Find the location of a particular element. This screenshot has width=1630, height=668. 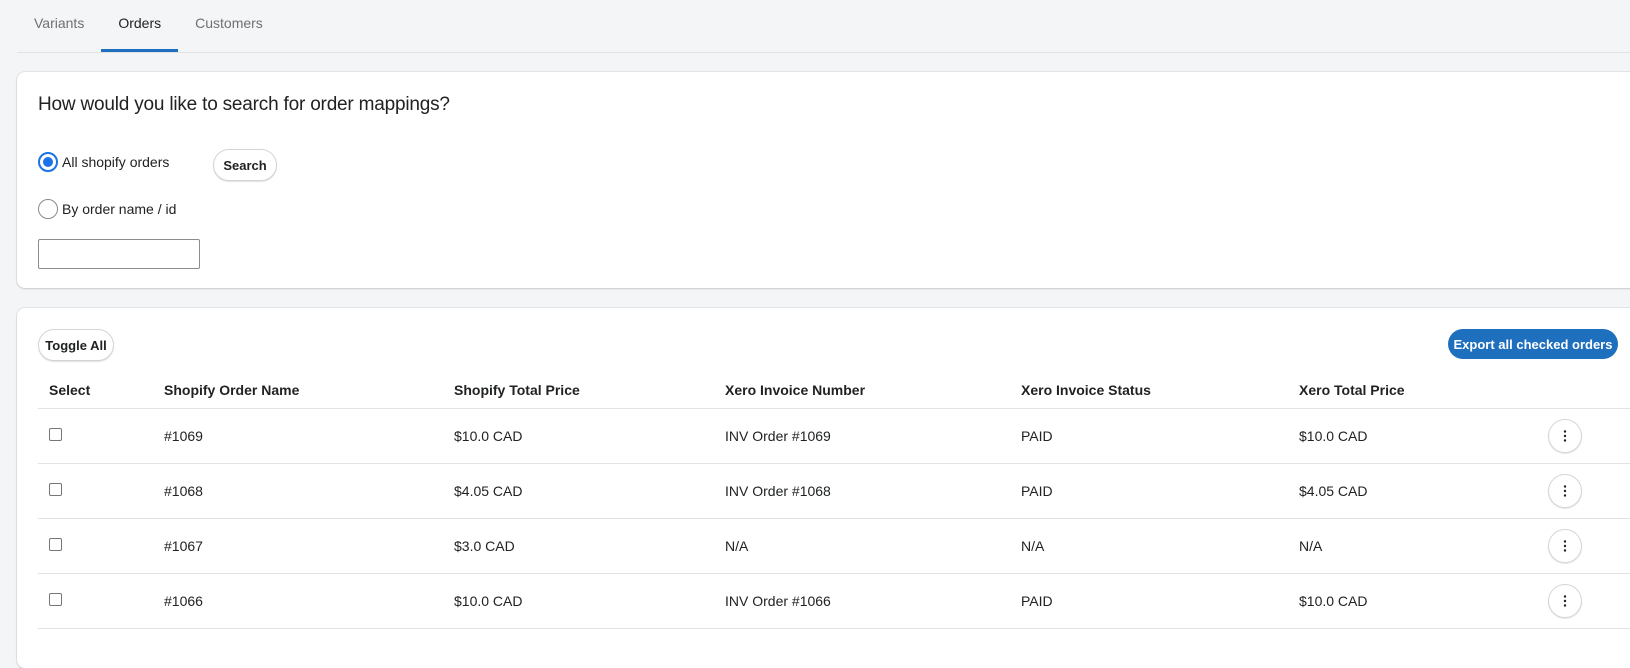

invoice-number-cell: N/A is located at coordinates (737, 546).